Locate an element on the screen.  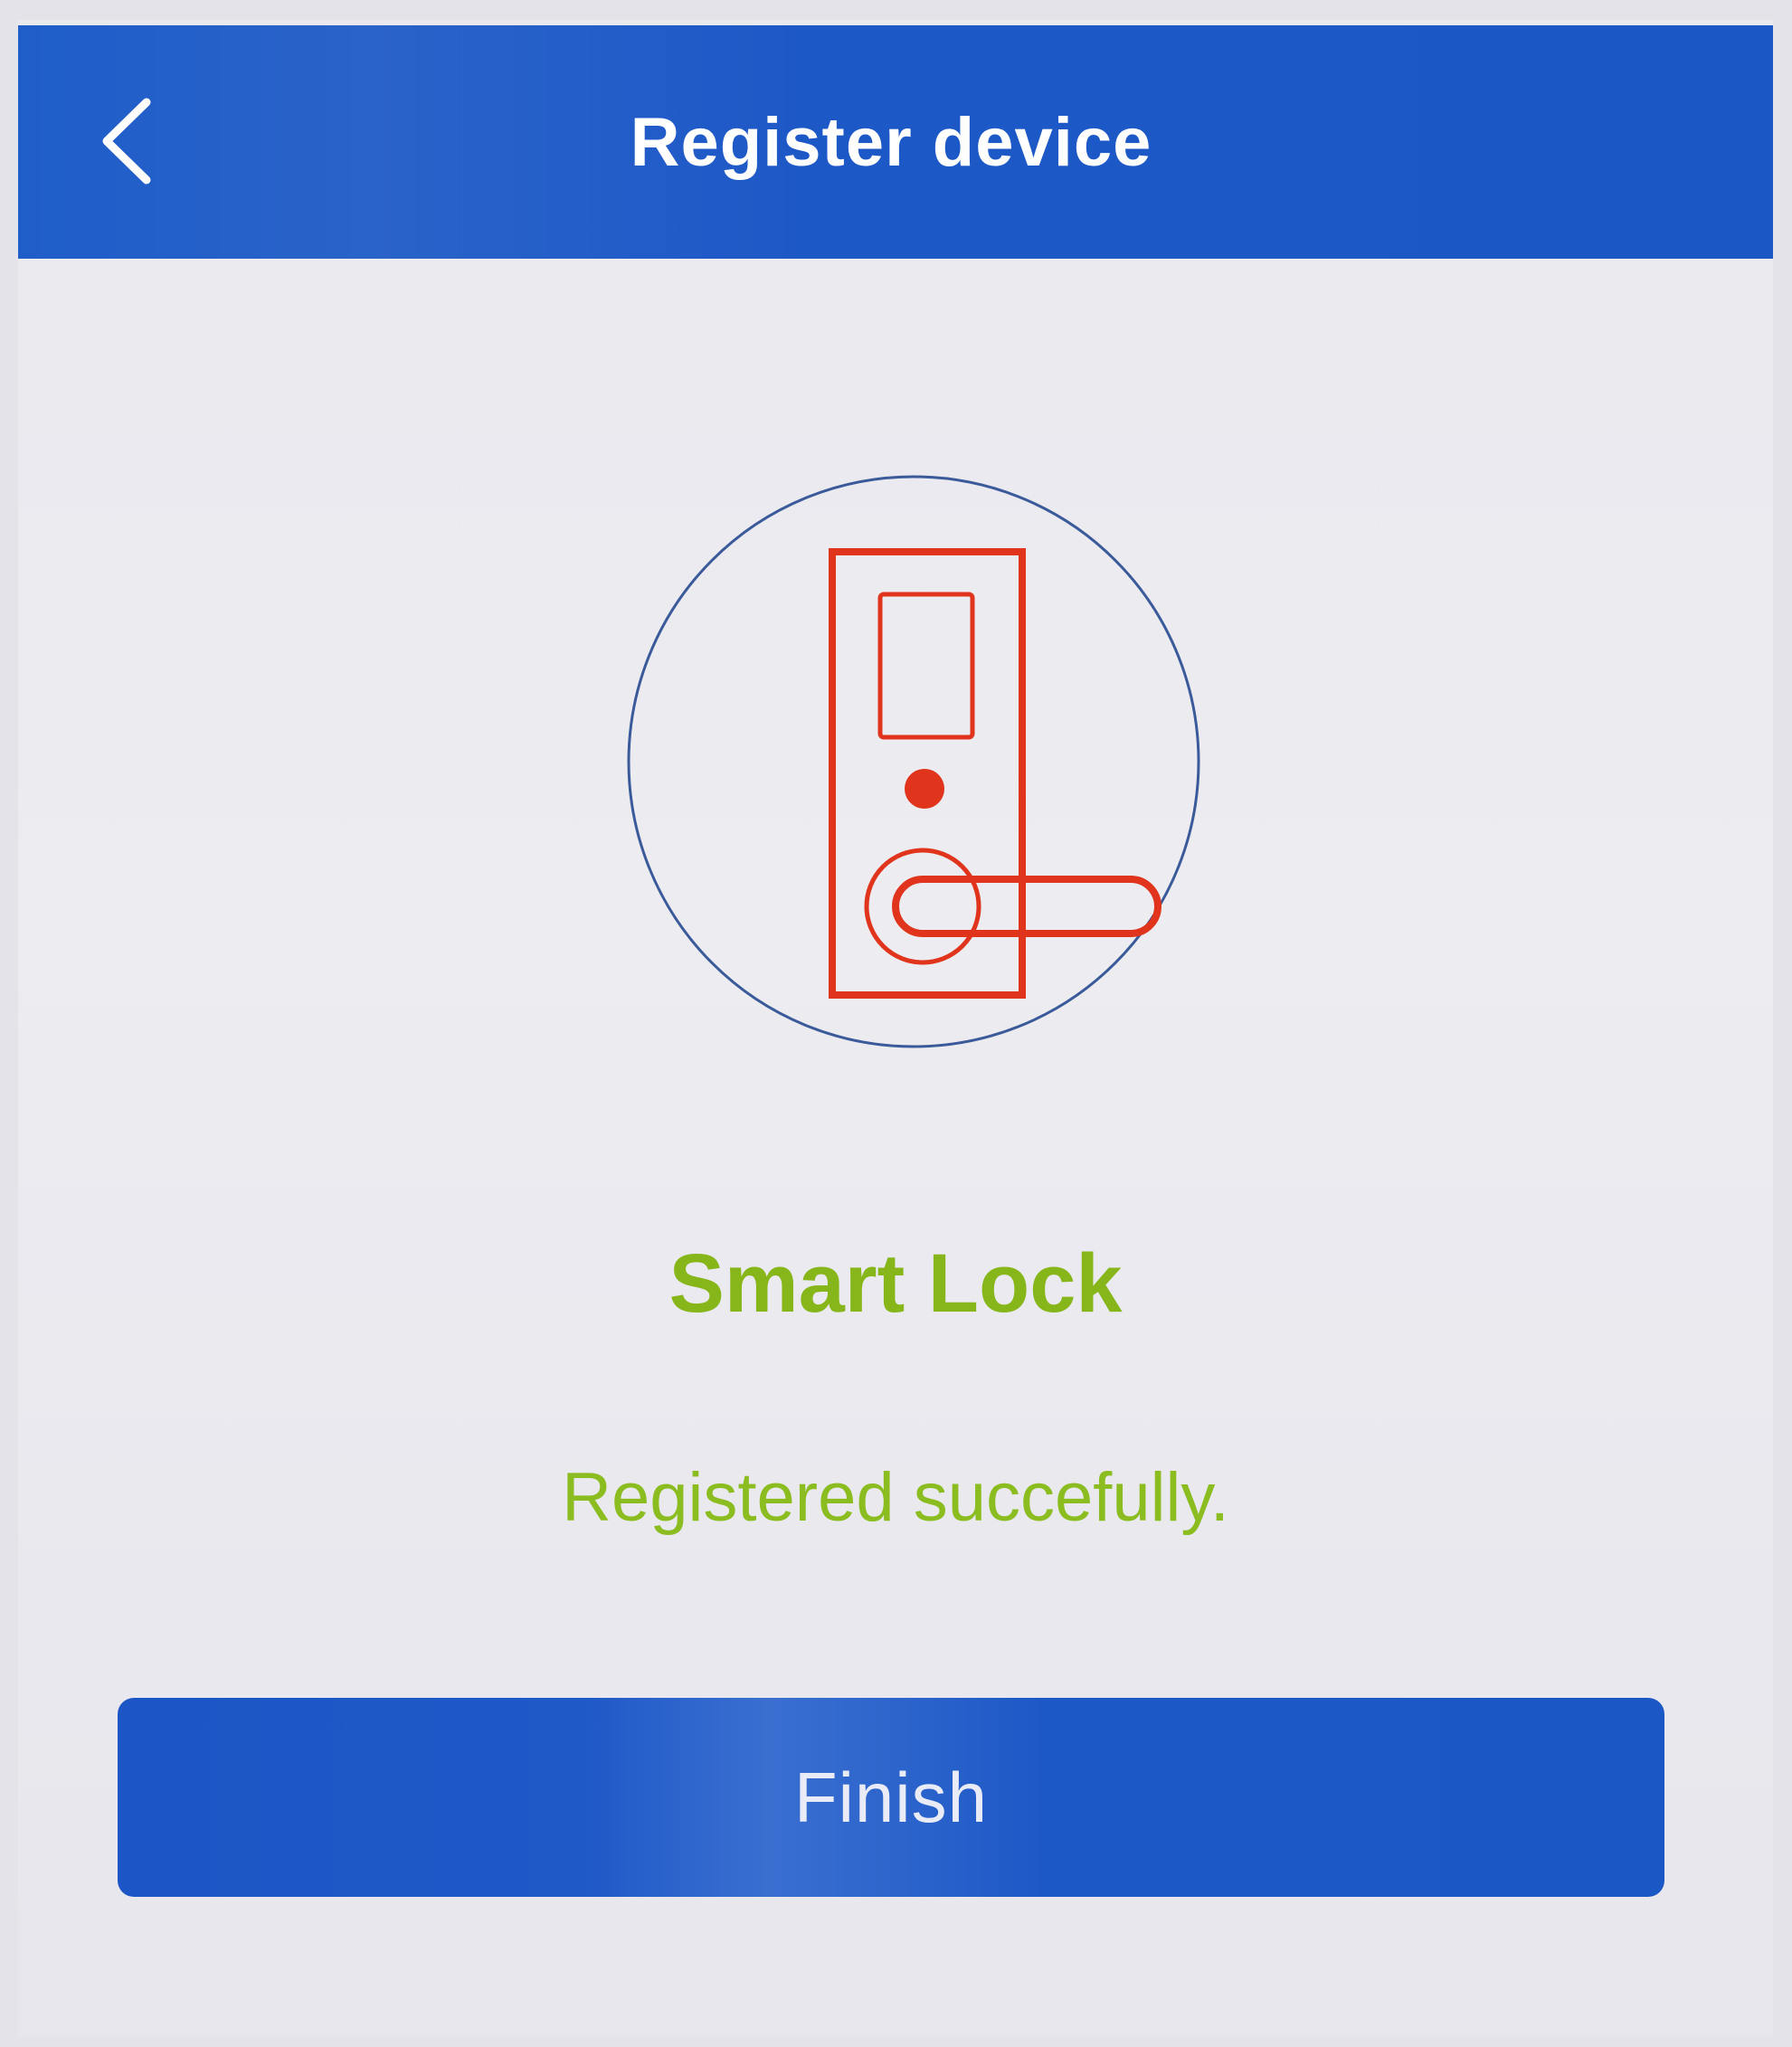
lock-indicator-dot is located at coordinates (924, 789).